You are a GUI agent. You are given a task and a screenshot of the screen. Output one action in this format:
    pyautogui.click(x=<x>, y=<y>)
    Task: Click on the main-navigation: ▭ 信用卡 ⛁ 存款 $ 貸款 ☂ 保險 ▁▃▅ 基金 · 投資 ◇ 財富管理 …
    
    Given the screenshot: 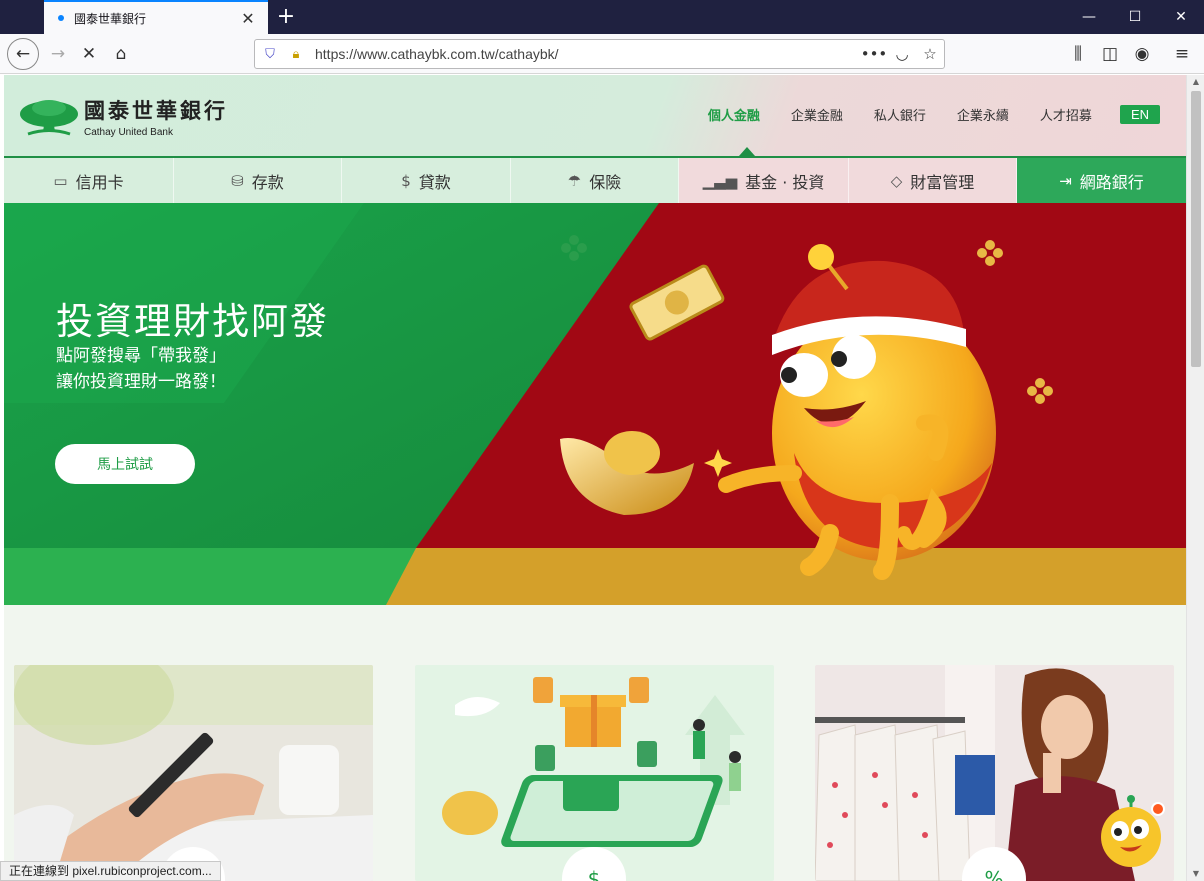 What is the action you would take?
    pyautogui.click(x=595, y=179)
    